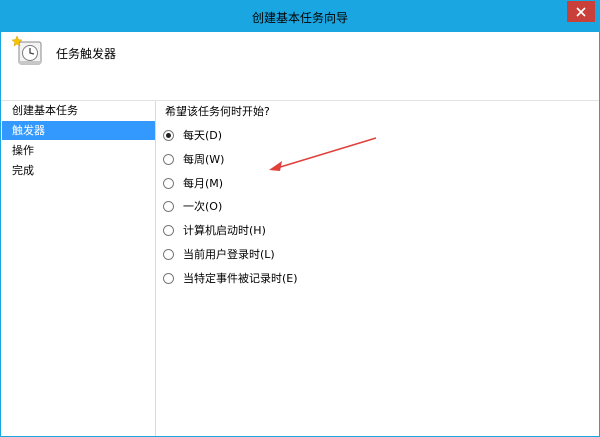  Describe the element at coordinates (78, 170) in the screenshot. I see `step-finish: 完成` at that location.